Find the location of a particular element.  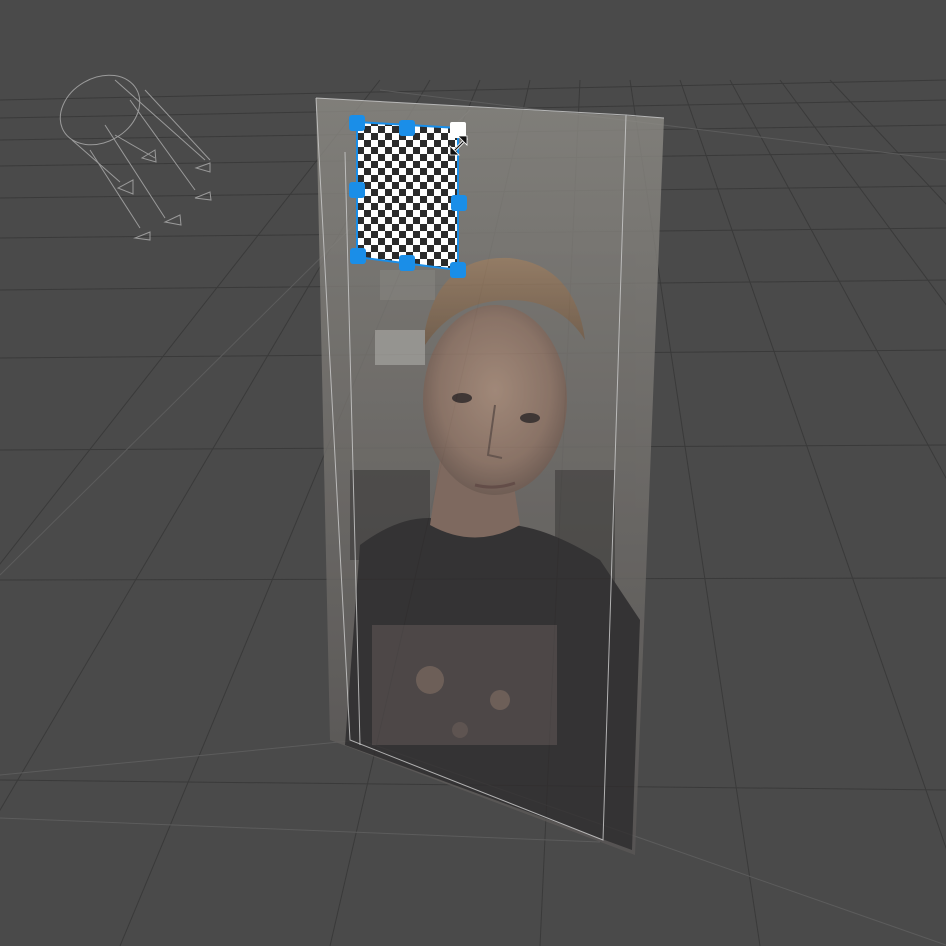

resize-handle-bottom-left is located at coordinates (358, 256).